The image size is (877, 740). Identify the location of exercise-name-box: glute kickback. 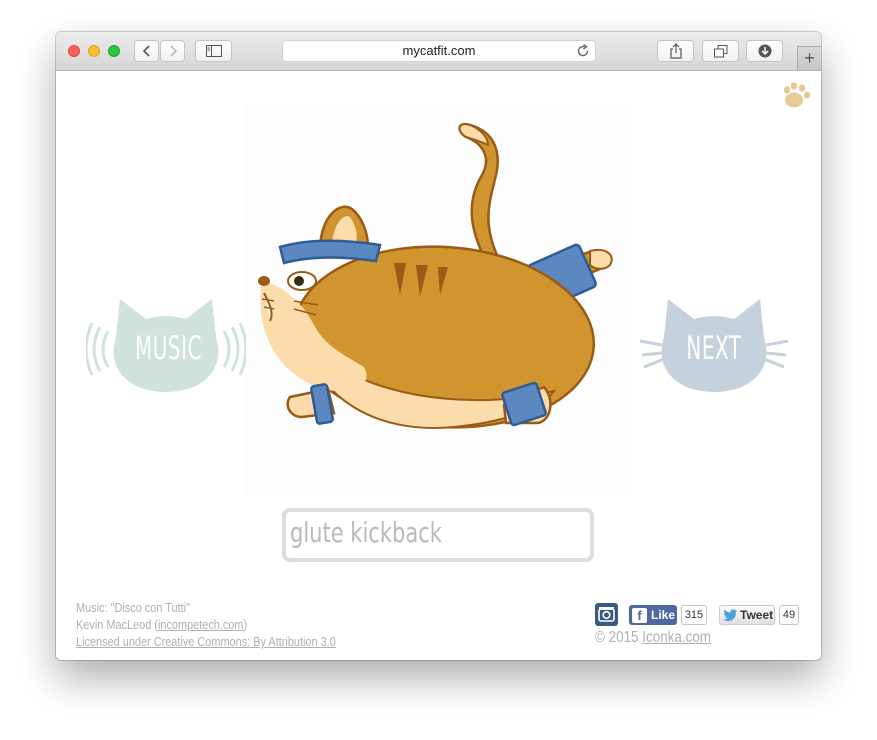
(438, 535).